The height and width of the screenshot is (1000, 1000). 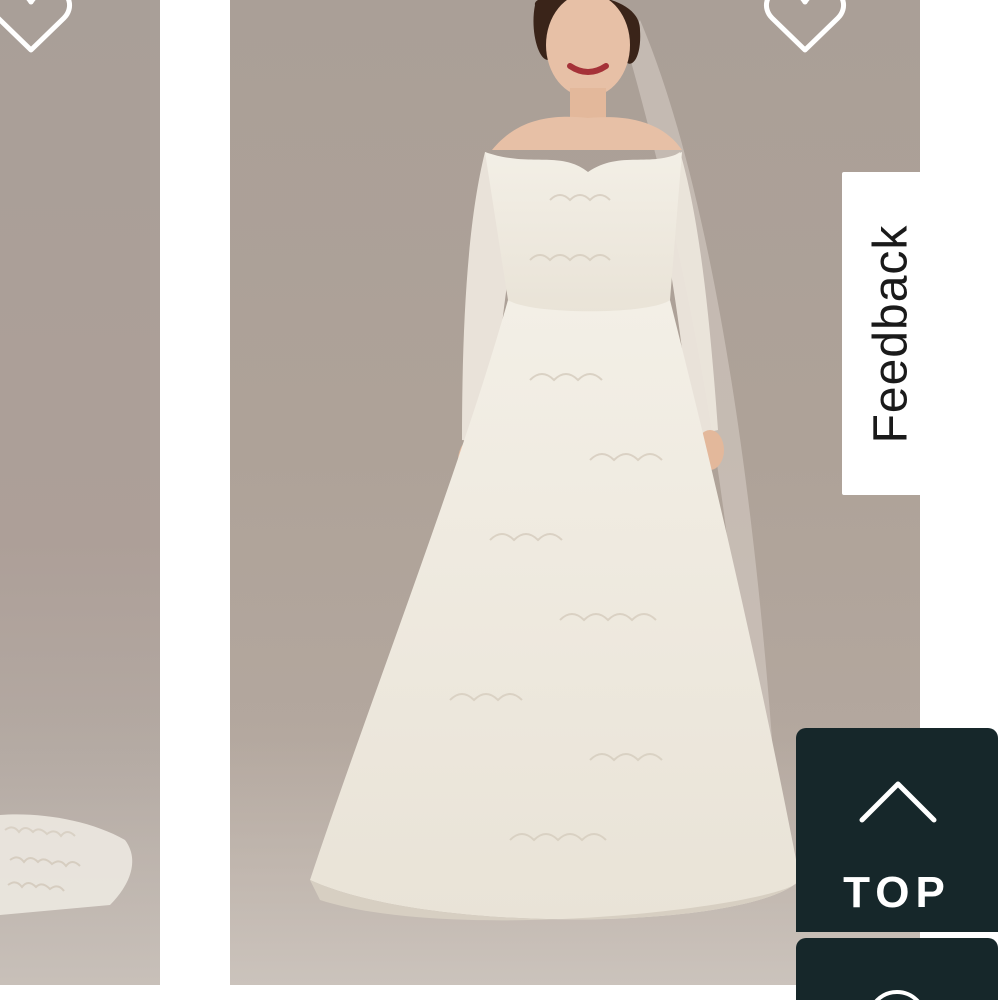 What do you see at coordinates (897, 969) in the screenshot?
I see `chat-button` at bounding box center [897, 969].